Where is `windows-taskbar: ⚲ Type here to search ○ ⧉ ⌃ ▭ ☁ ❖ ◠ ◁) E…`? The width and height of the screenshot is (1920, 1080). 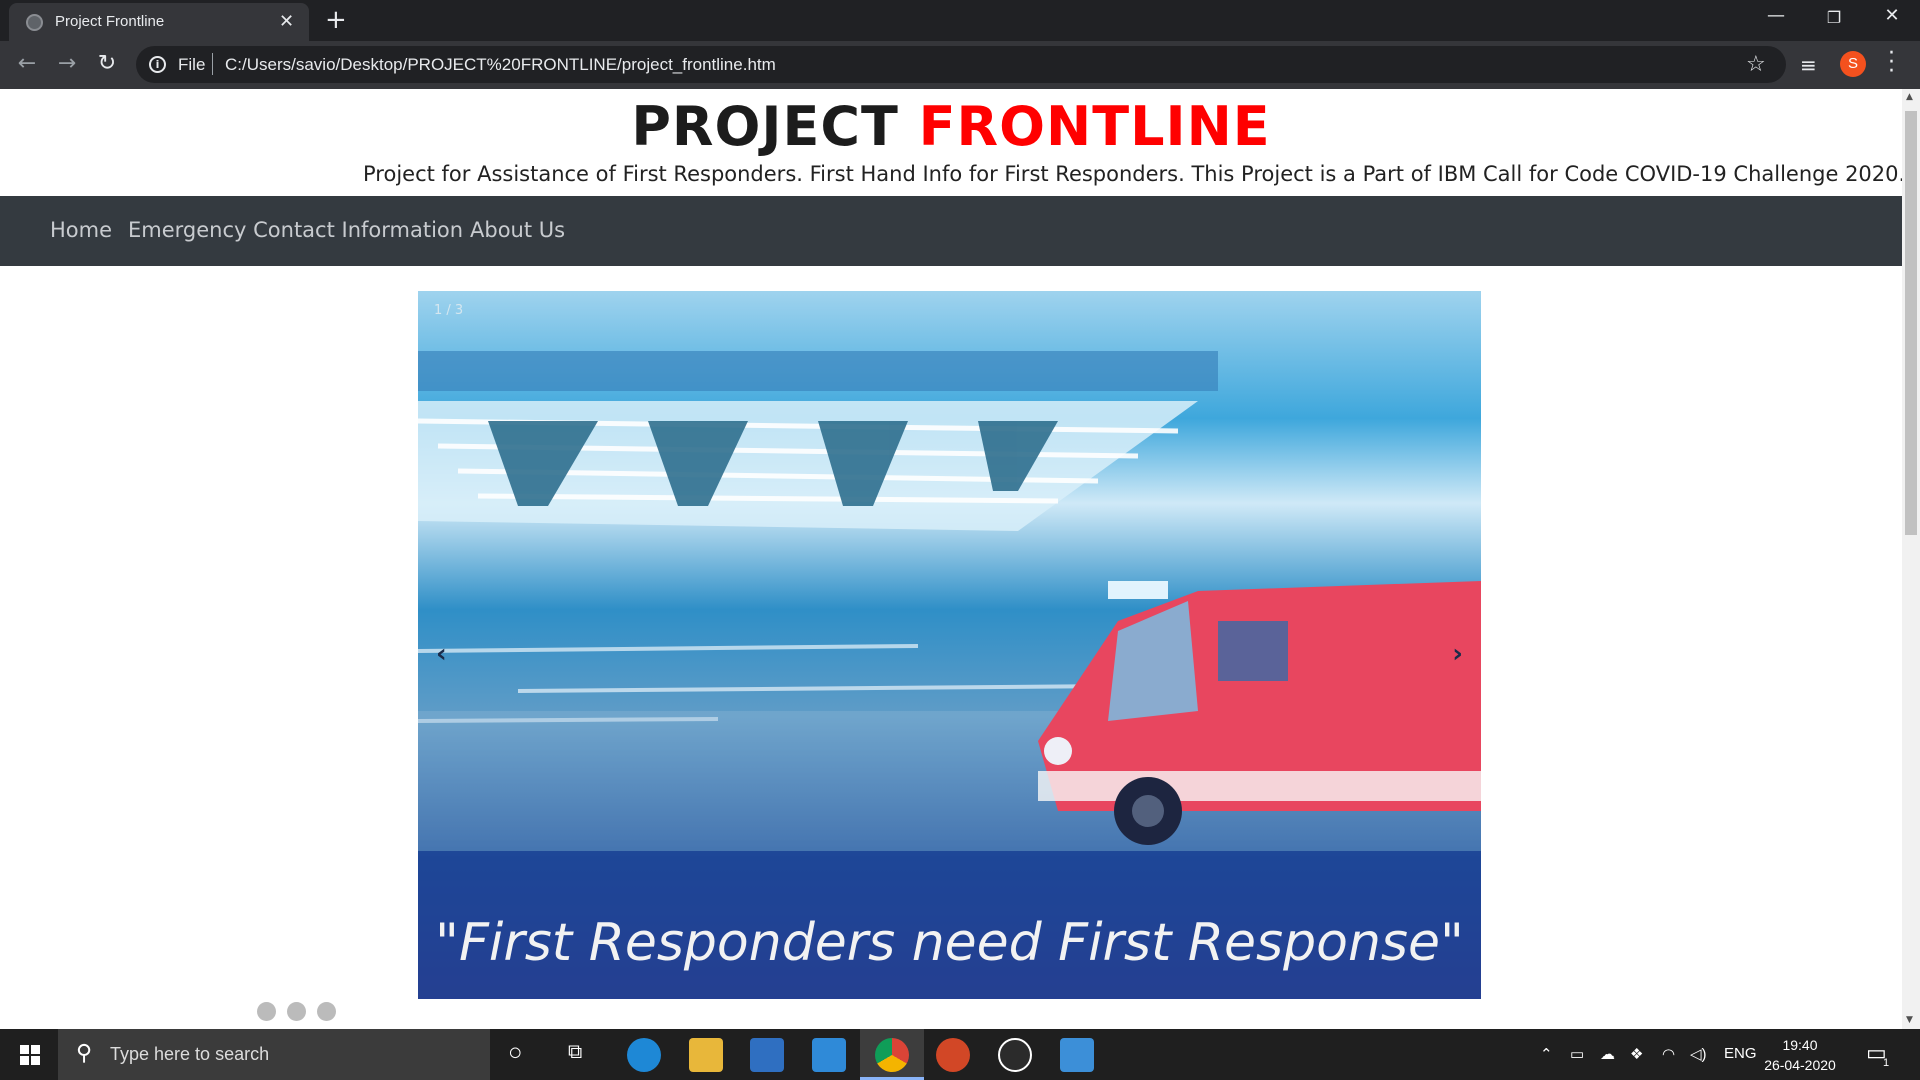
windows-taskbar: ⚲ Type here to search ○ ⧉ ⌃ ▭ ☁ ❖ ◠ ◁) E… is located at coordinates (960, 1054).